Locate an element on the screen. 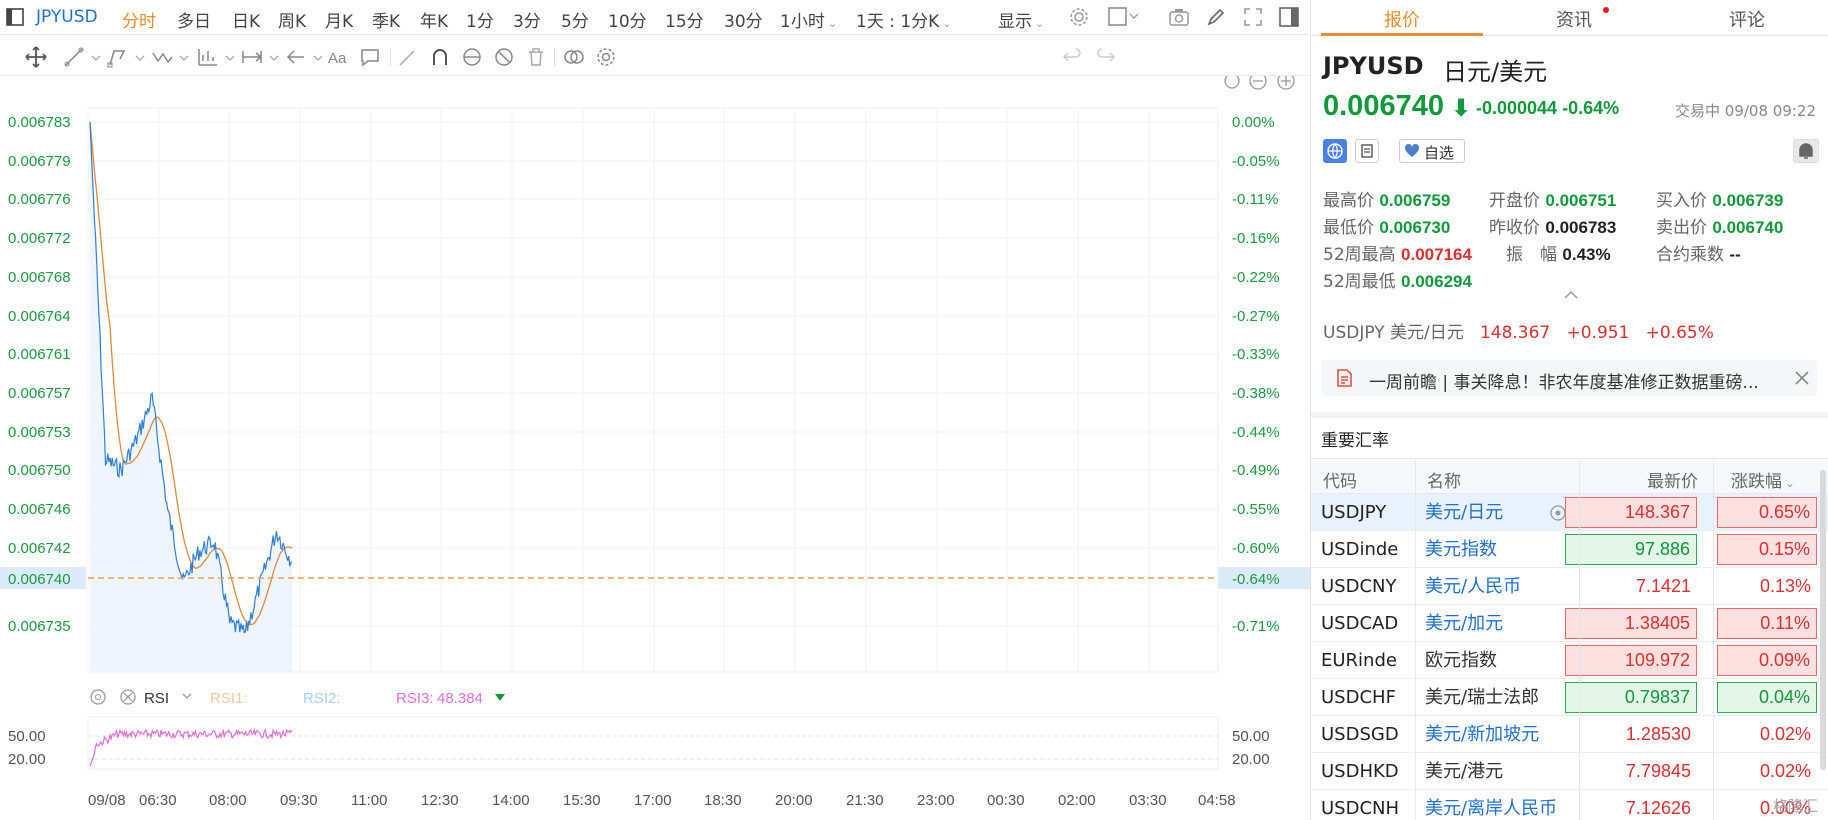  period-tab-timeshare: 分时 is located at coordinates (139, 19).